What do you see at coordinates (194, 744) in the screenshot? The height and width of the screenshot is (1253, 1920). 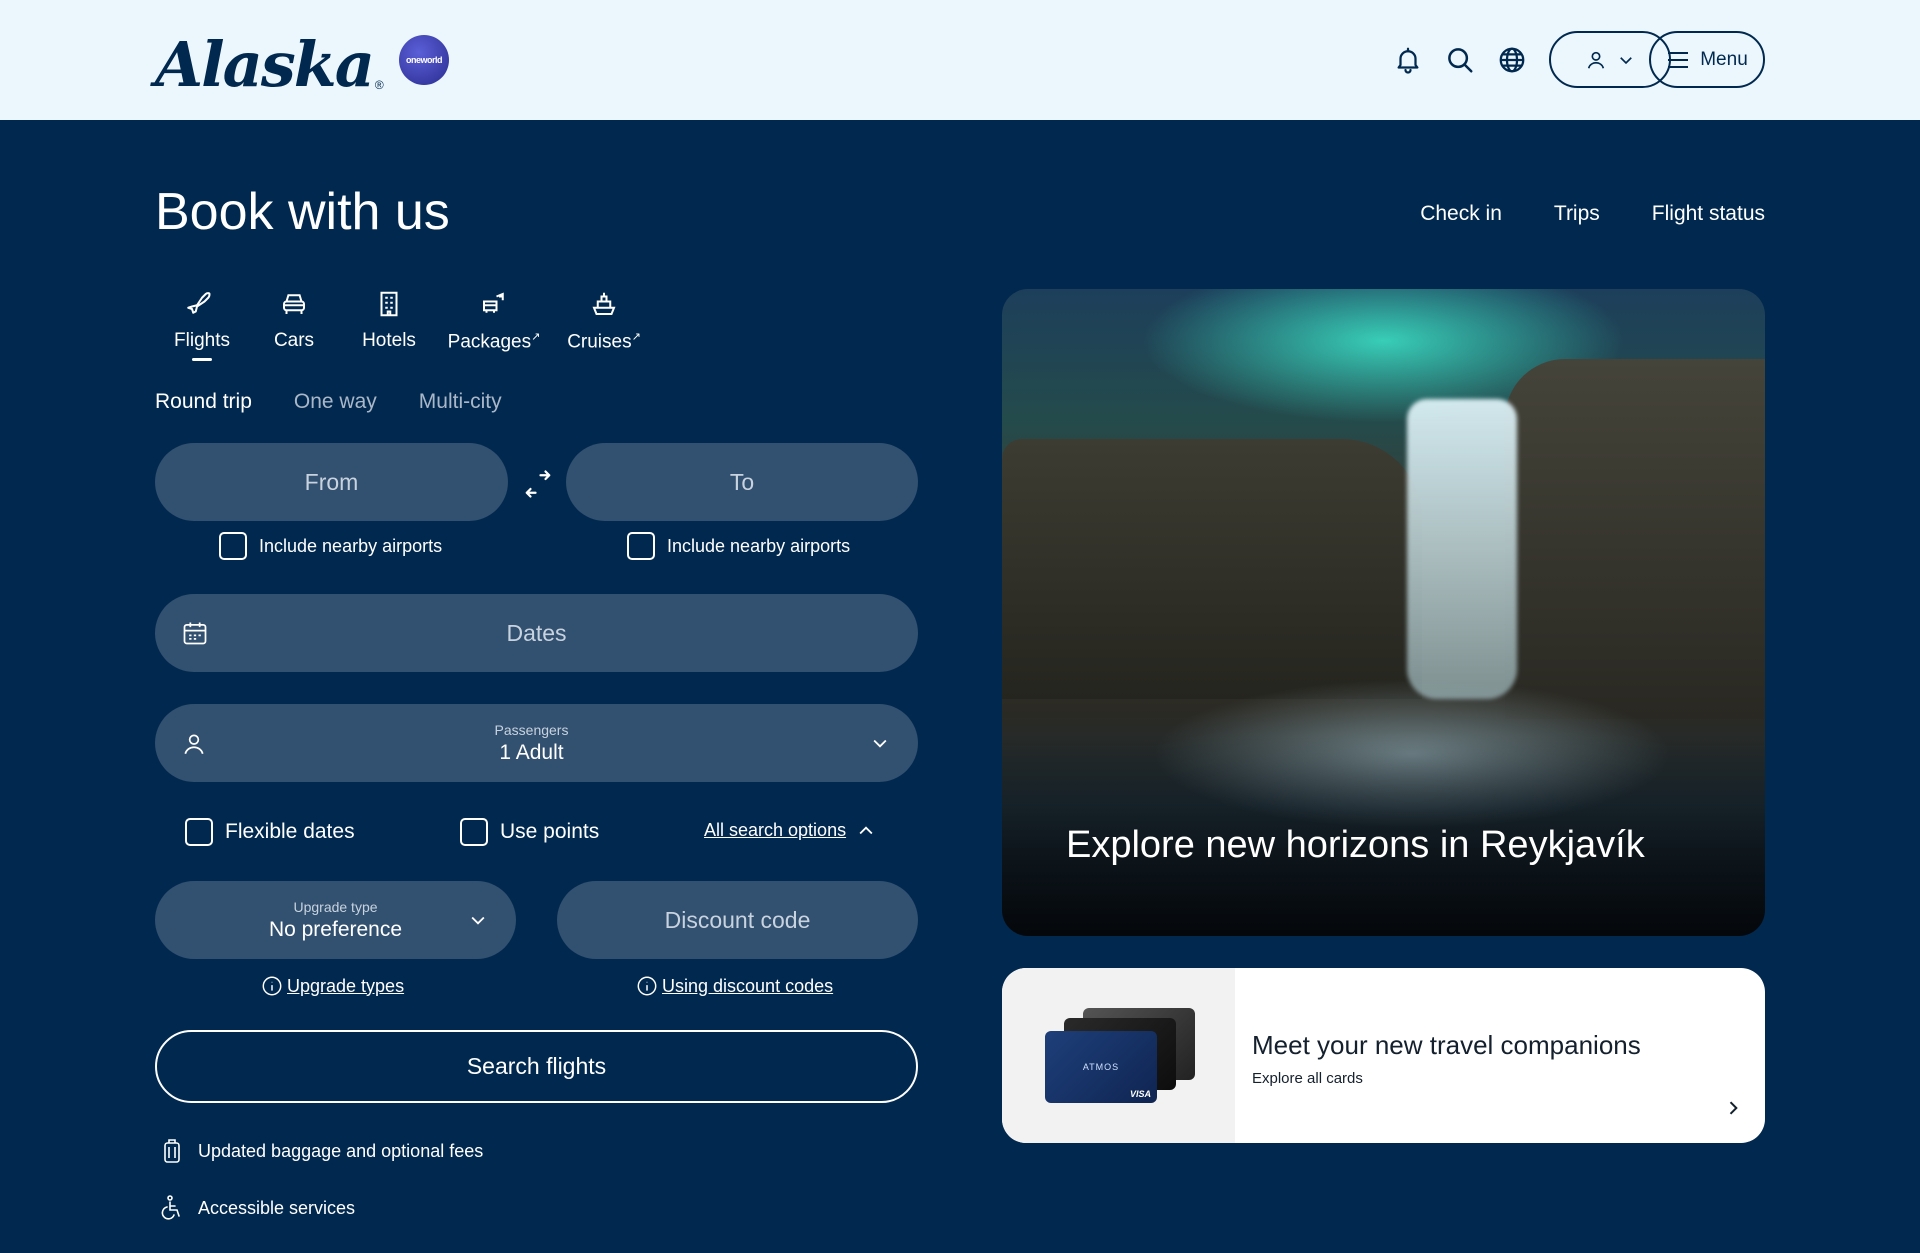 I see `person-icon` at bounding box center [194, 744].